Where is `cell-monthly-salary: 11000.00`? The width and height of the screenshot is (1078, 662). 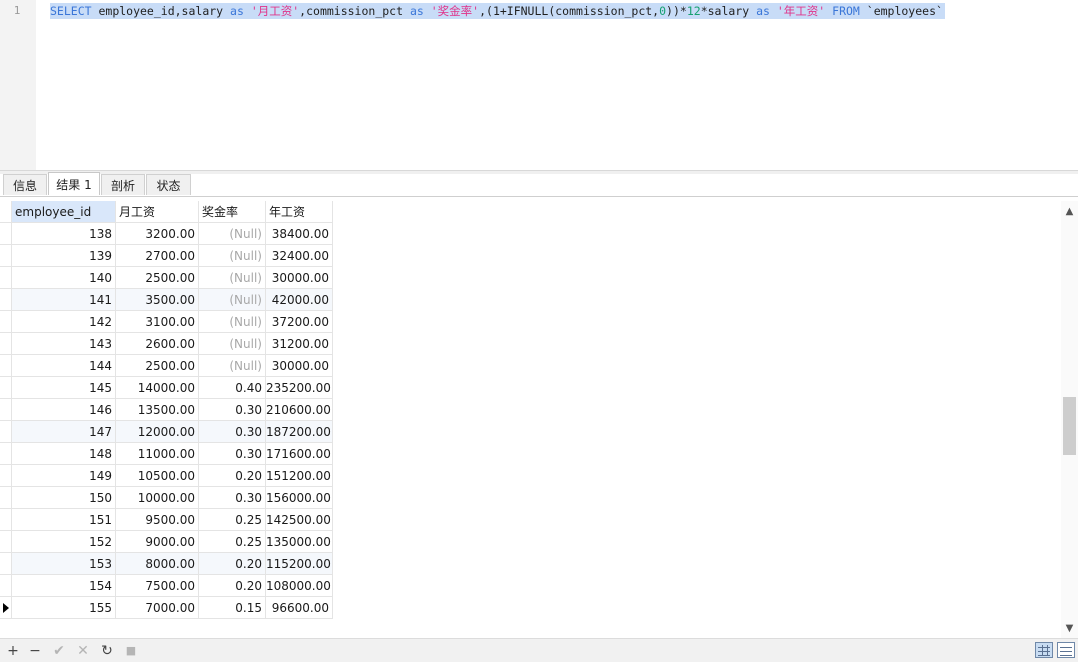
cell-monthly-salary: 11000.00 is located at coordinates (157, 454).